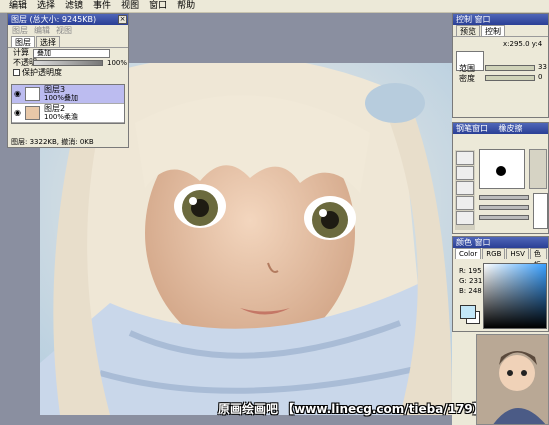  What do you see at coordinates (74, 6) in the screenshot?
I see `menu-filter: 滤镜` at bounding box center [74, 6].